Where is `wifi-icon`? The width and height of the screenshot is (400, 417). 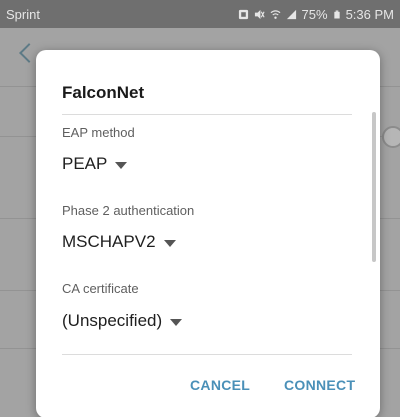 wifi-icon is located at coordinates (275, 14).